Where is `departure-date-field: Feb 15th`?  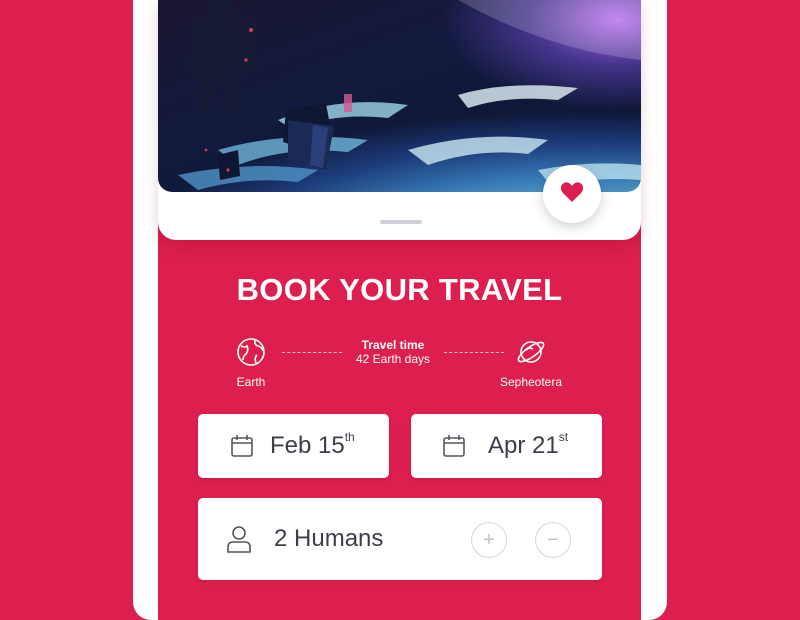
departure-date-field: Feb 15th is located at coordinates (293, 446).